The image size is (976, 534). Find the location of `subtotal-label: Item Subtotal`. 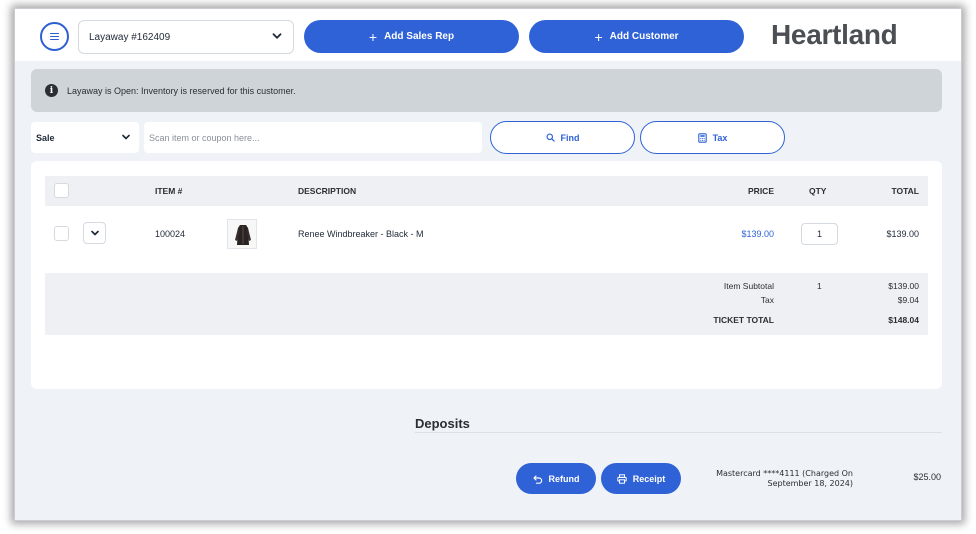

subtotal-label: Item Subtotal is located at coordinates (748, 286).